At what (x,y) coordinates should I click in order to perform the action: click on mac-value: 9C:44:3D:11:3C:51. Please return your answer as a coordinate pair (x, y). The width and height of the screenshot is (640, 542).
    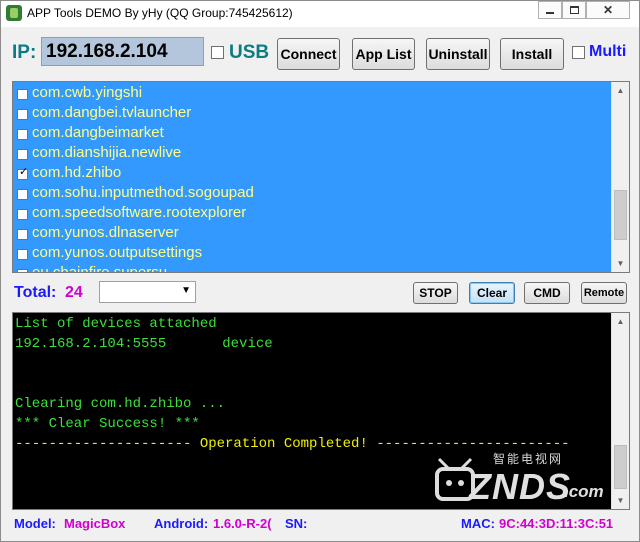
    Looking at the image, I should click on (556, 523).